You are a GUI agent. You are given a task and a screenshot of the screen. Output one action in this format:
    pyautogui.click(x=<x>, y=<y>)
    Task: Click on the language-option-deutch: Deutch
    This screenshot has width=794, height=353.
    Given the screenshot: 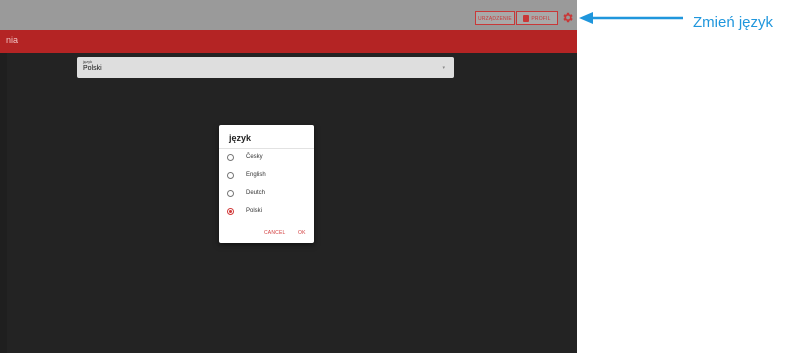 What is the action you would take?
    pyautogui.click(x=267, y=195)
    